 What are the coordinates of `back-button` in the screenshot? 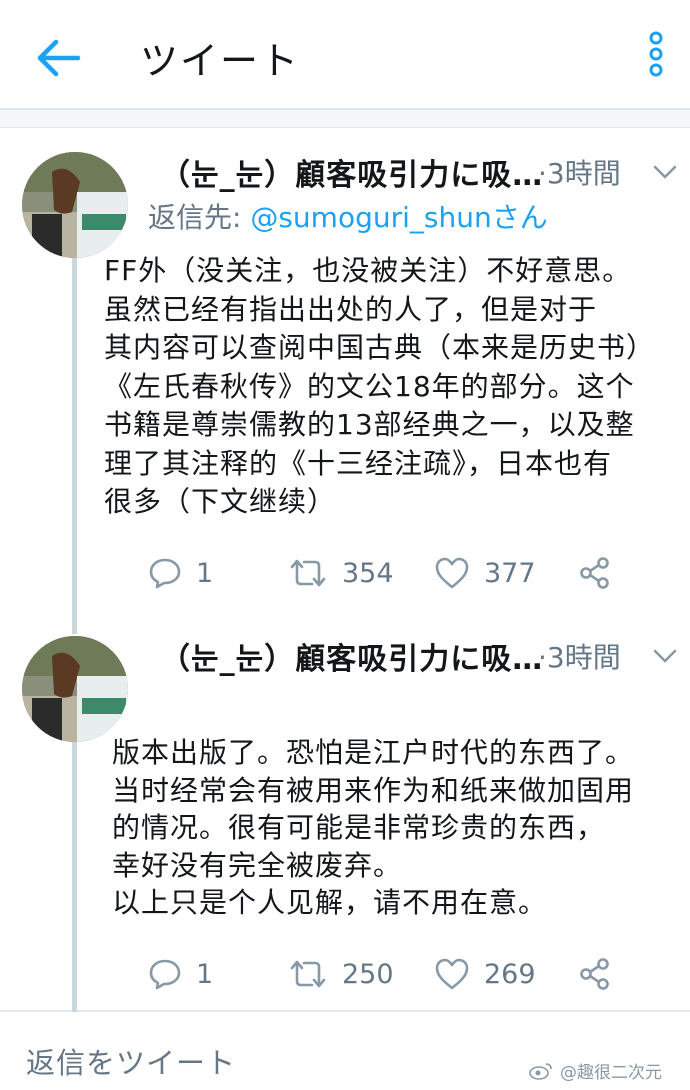 It's located at (58, 58).